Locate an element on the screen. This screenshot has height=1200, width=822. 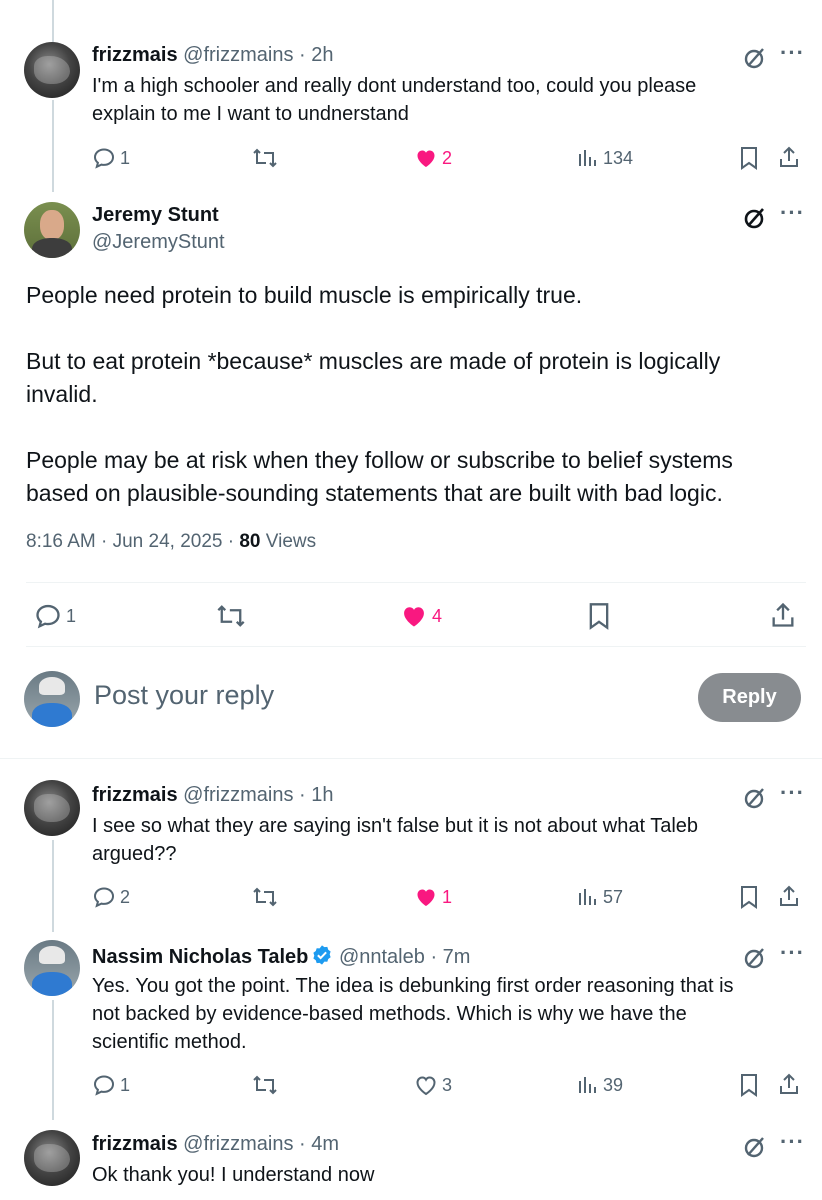
post-time: · 7m is located at coordinates (450, 957).